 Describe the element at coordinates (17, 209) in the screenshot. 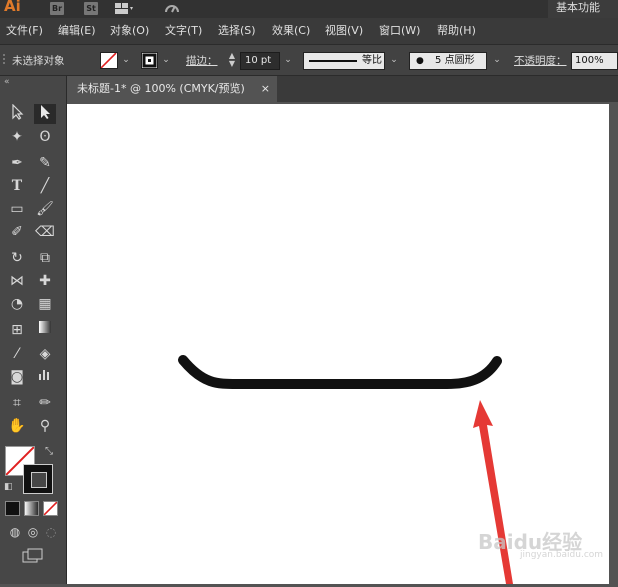

I see `rectangle-tool-icon: ▭` at that location.